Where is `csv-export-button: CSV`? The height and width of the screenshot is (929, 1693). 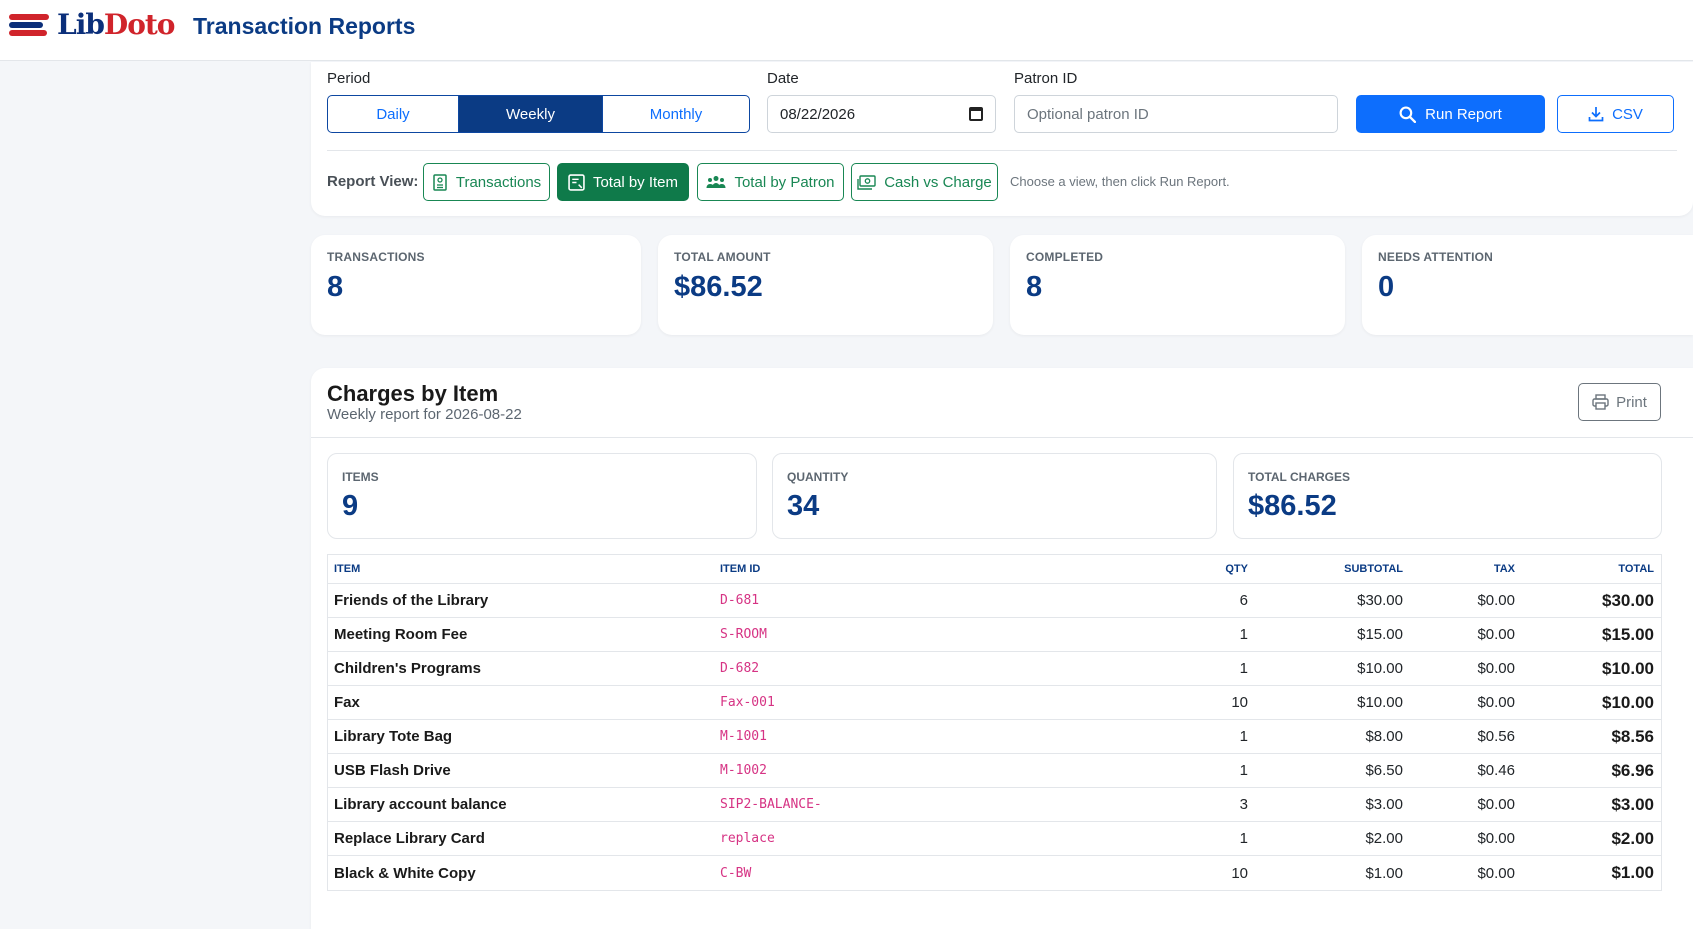
csv-export-button: CSV is located at coordinates (1615, 114).